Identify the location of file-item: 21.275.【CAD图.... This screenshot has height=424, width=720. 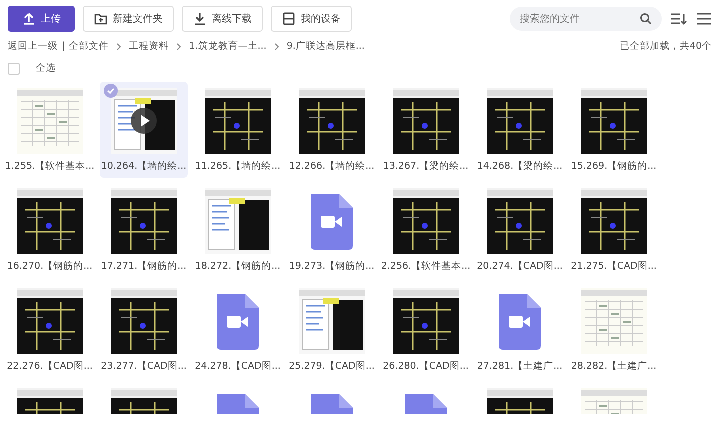
(614, 230).